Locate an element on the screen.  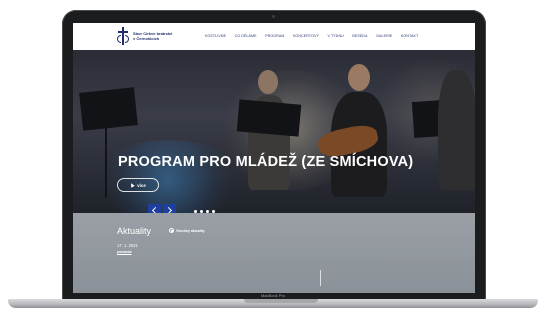
musician-figure is located at coordinates (456, 130).